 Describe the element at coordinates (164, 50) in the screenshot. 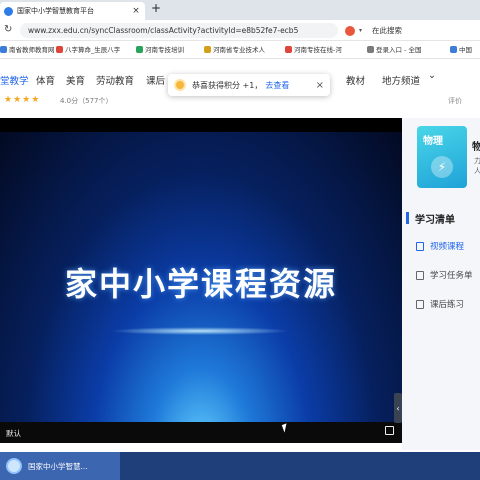

I see `bookmark-label: 河南专技培训` at that location.